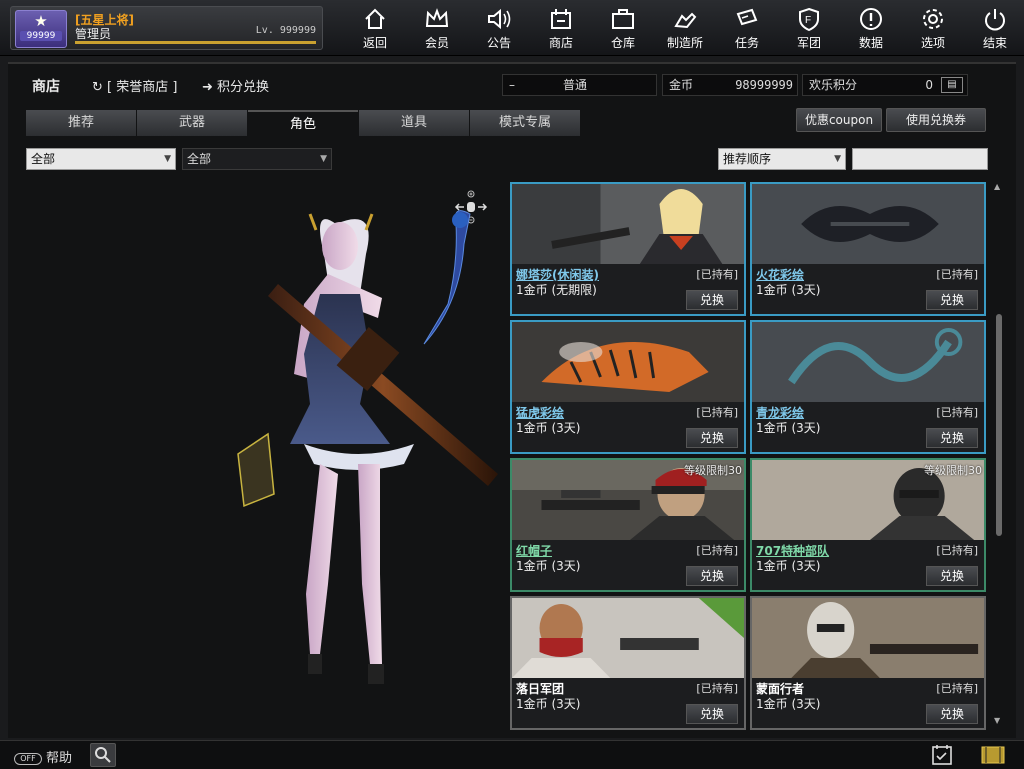  Describe the element at coordinates (809, 28) in the screenshot. I see `nav-shield: F 军团` at that location.